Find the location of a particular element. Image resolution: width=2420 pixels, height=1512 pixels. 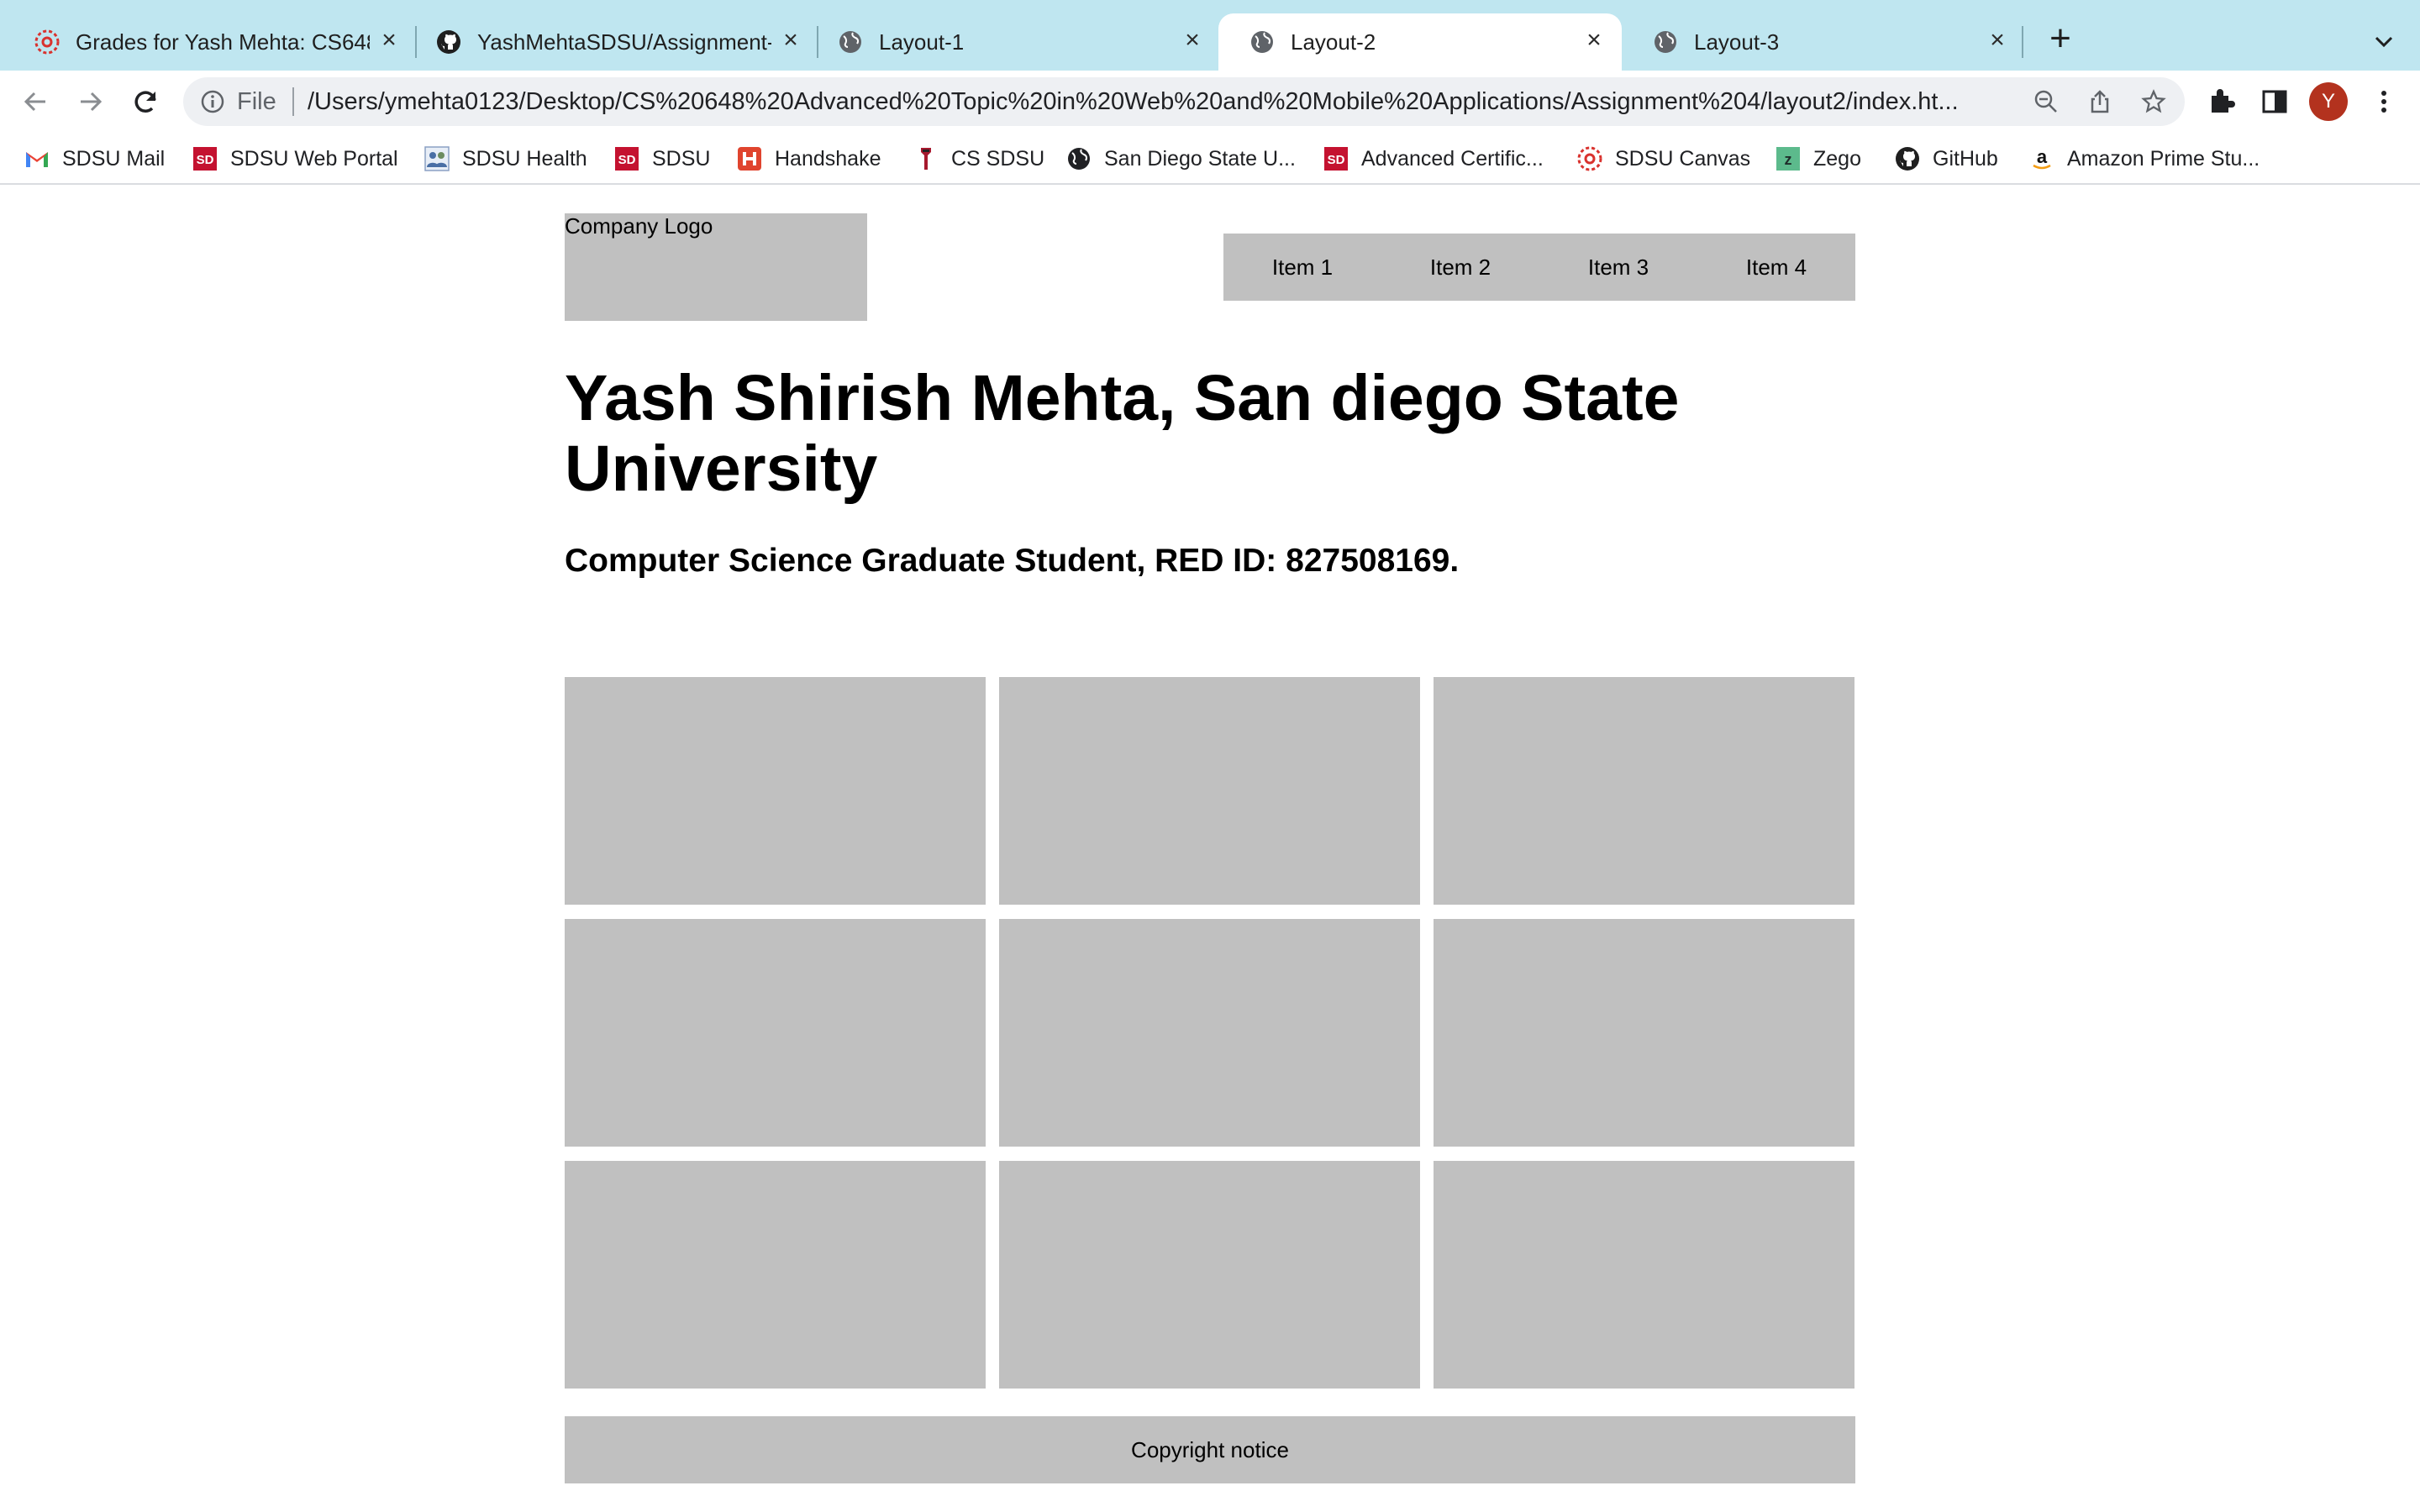

scheme-label: File is located at coordinates (256, 101).